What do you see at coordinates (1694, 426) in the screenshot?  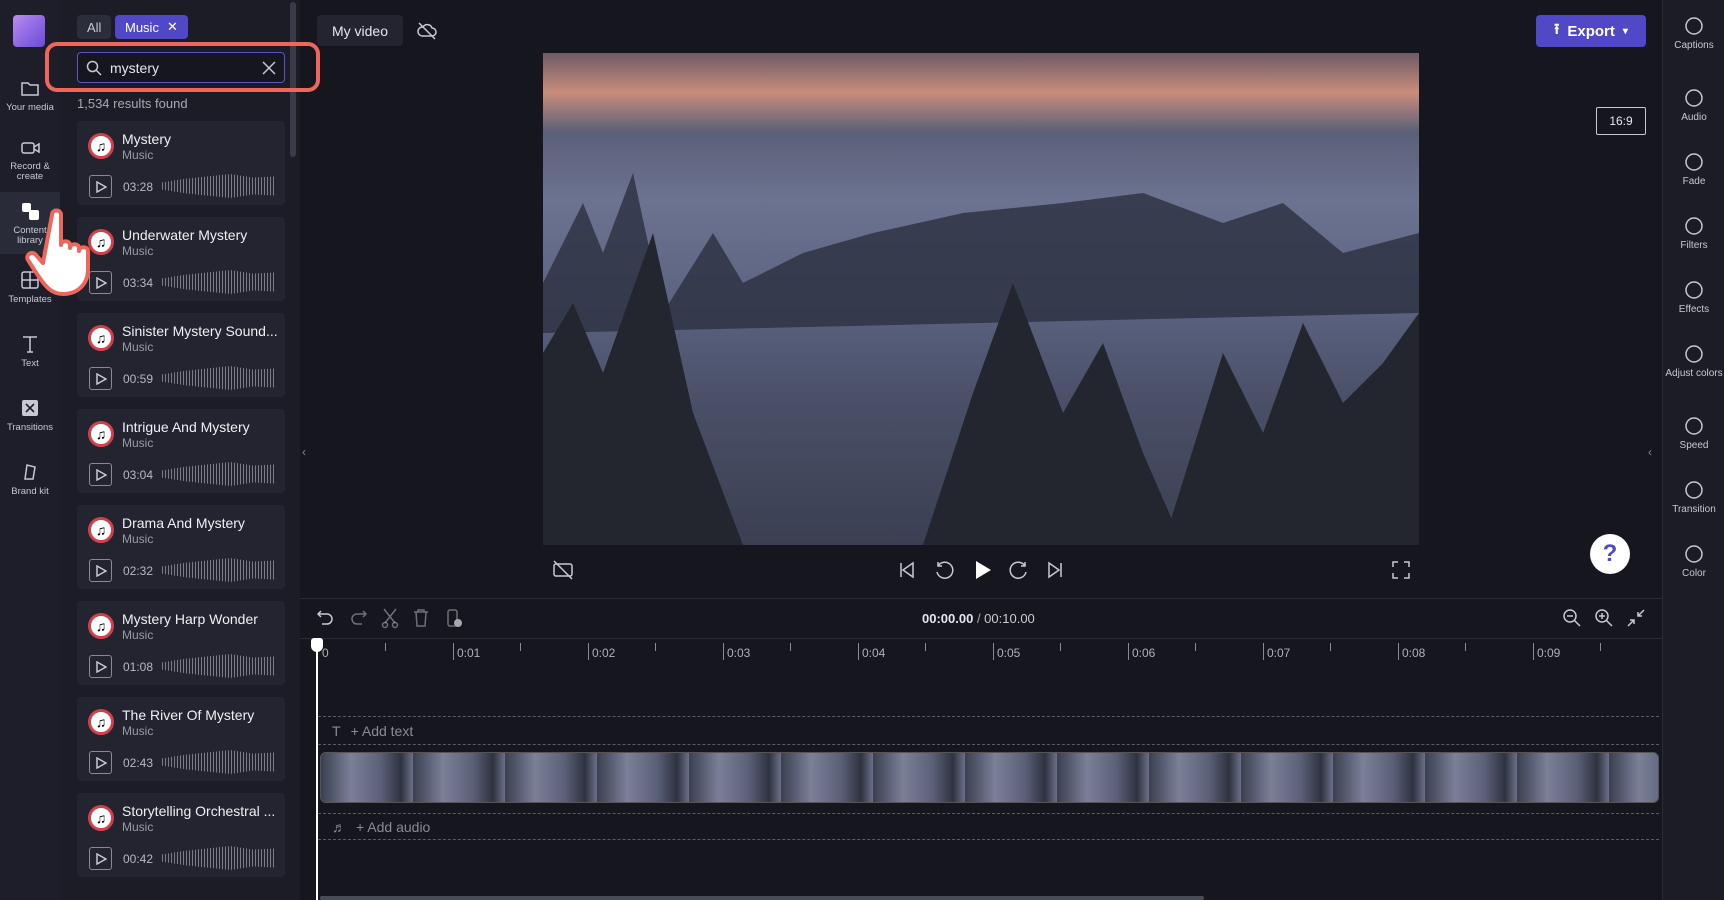 I see `speed-icon` at bounding box center [1694, 426].